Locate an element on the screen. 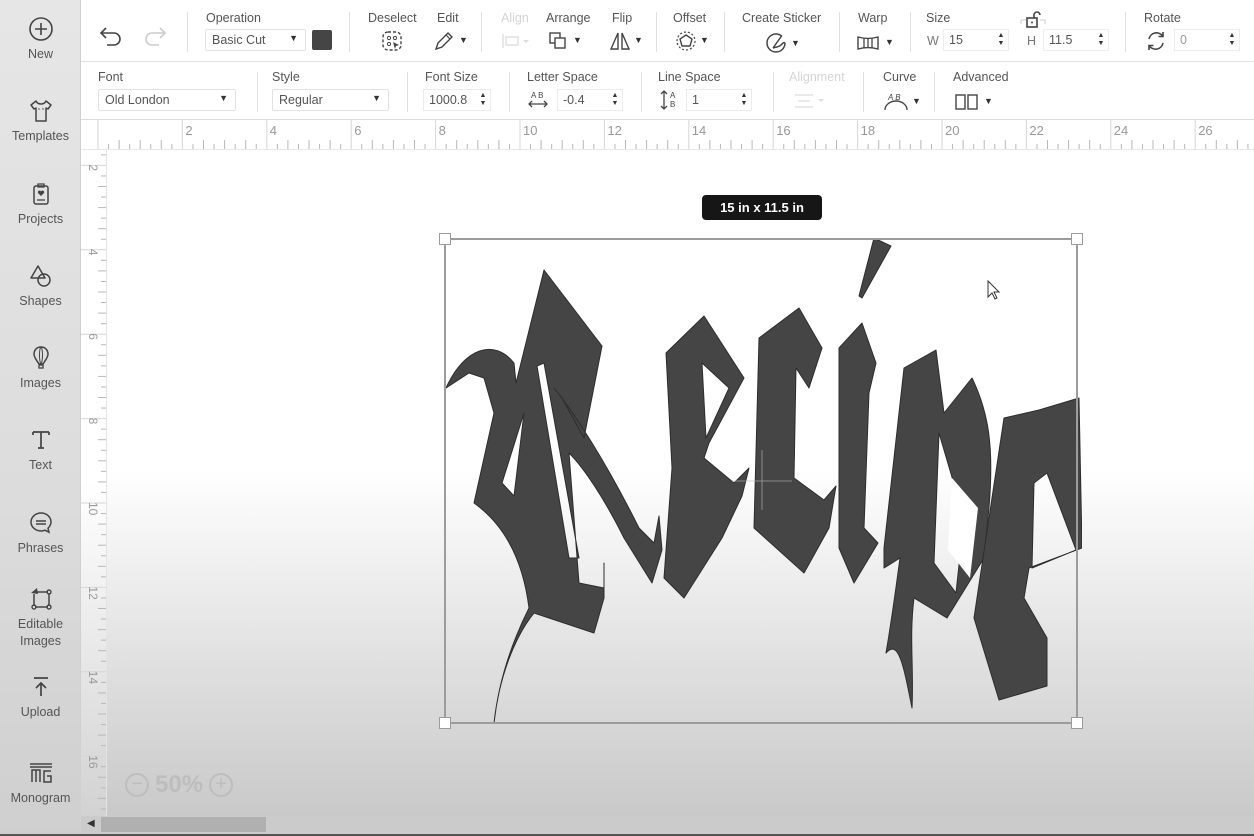  projects-icon is located at coordinates (40, 194).